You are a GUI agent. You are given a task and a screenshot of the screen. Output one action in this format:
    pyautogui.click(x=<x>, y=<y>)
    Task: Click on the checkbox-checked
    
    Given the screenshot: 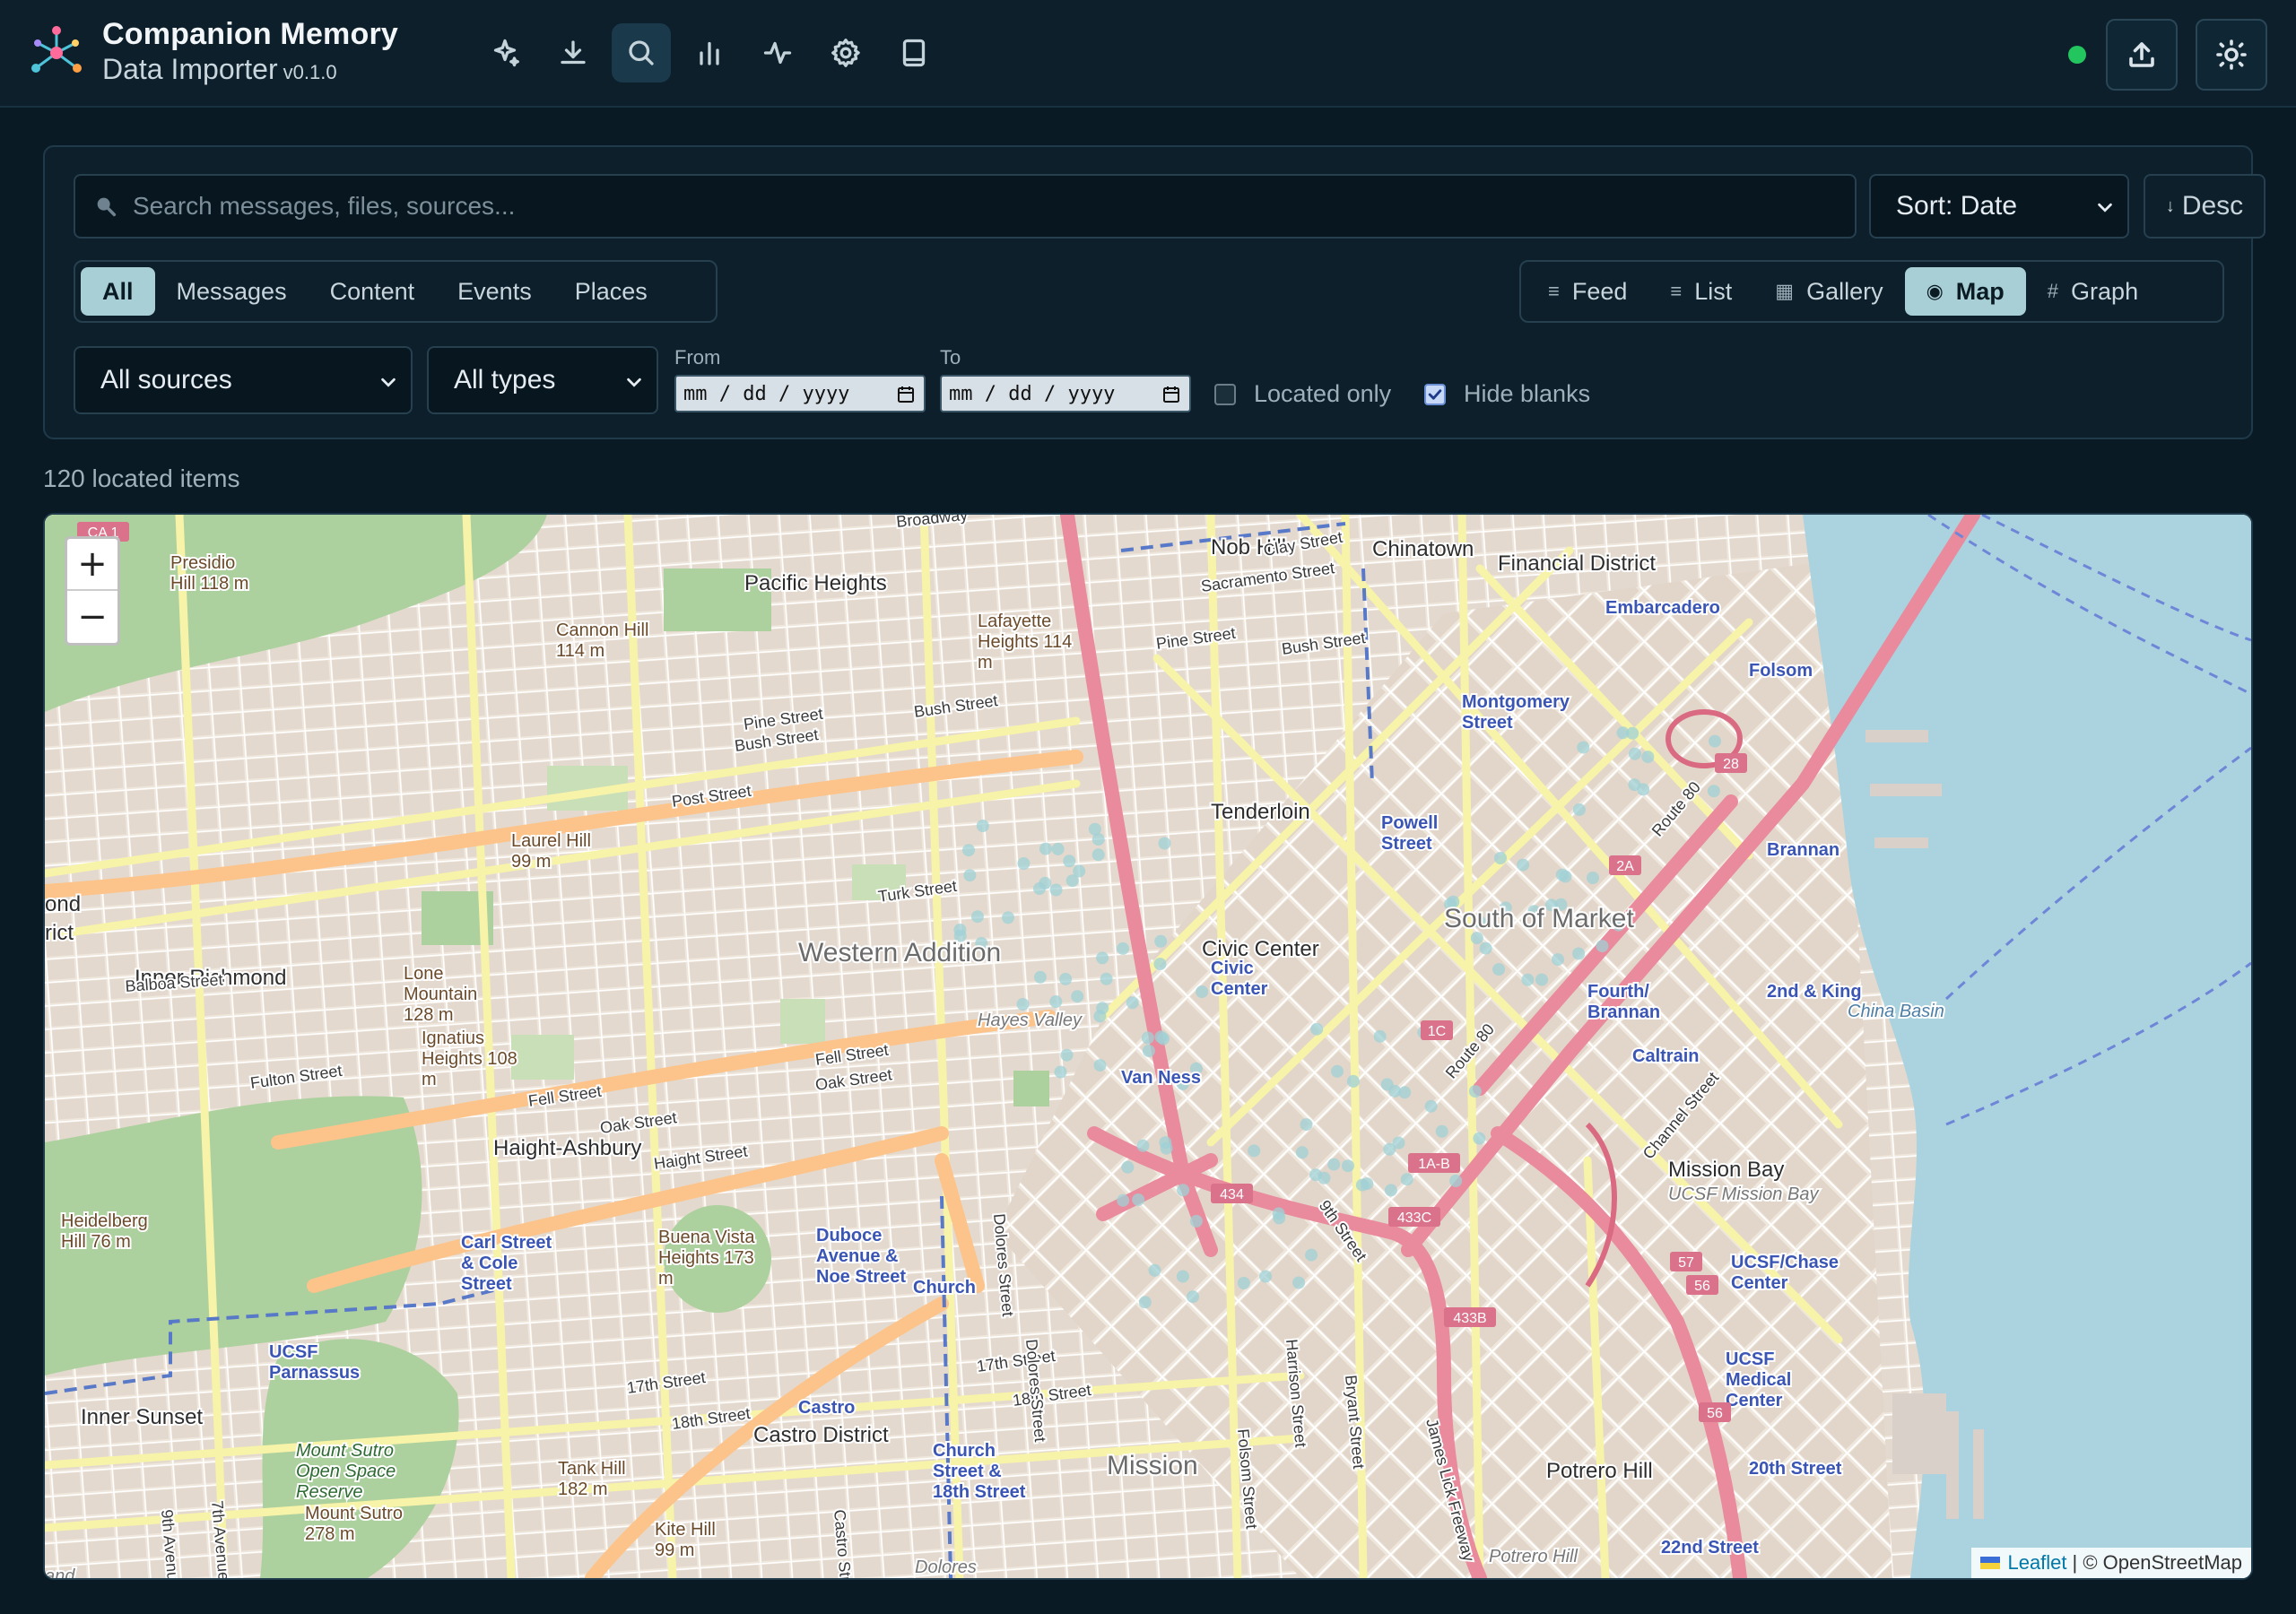 What is the action you would take?
    pyautogui.click(x=1435, y=394)
    